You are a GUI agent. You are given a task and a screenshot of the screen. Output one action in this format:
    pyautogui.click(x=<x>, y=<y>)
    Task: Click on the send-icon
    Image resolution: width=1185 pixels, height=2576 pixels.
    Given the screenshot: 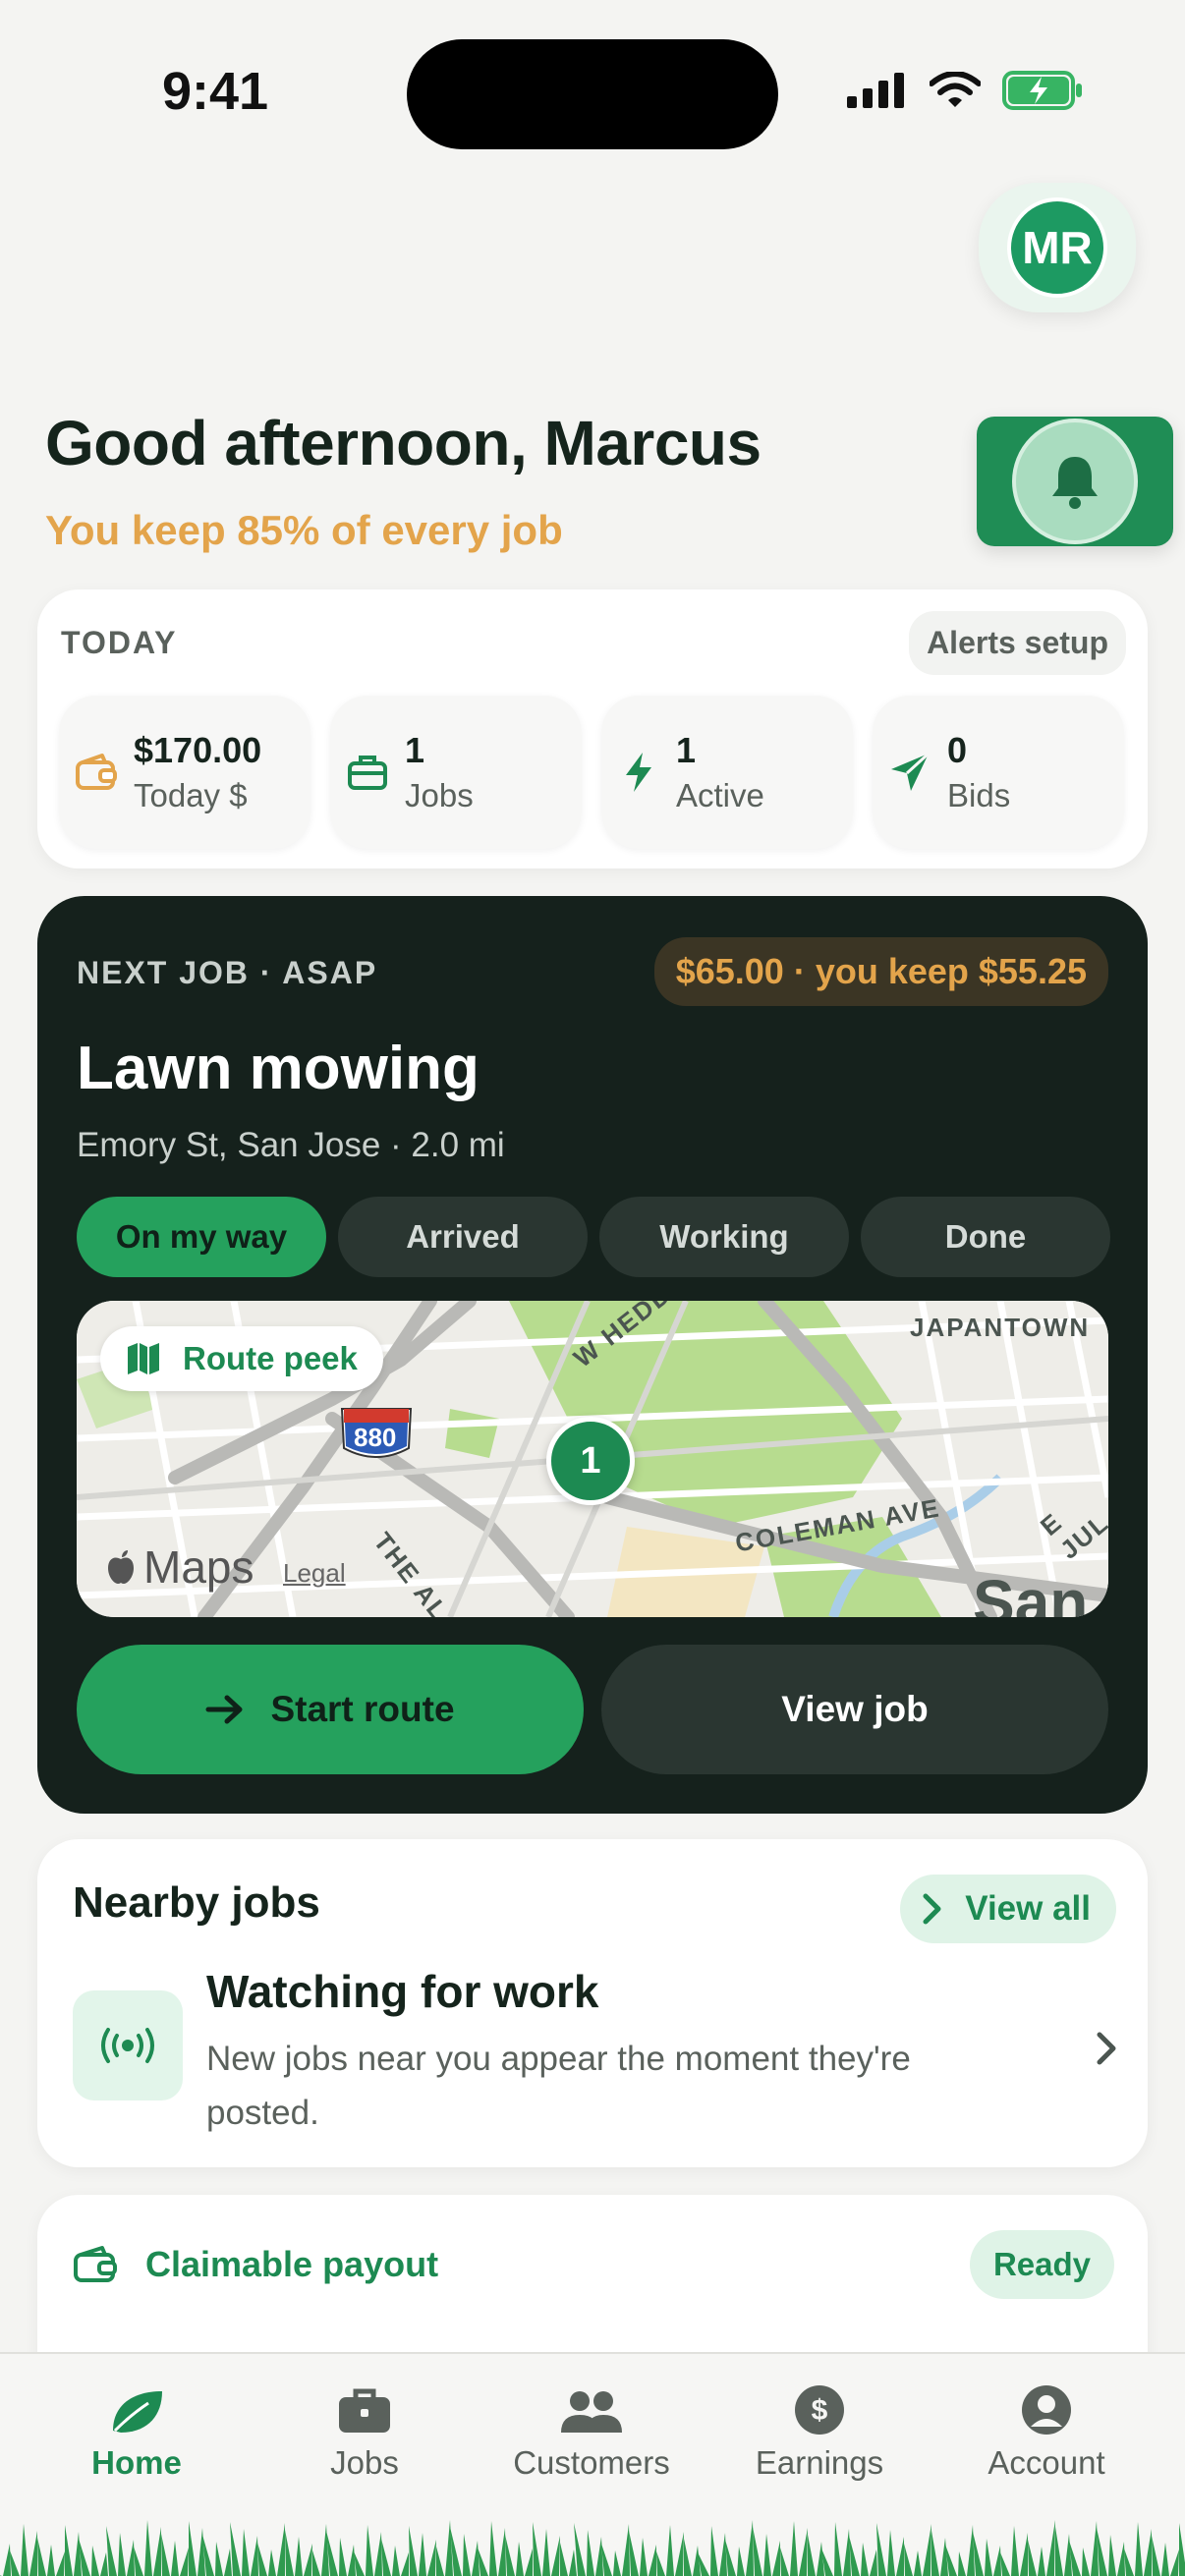 What is the action you would take?
    pyautogui.click(x=910, y=772)
    